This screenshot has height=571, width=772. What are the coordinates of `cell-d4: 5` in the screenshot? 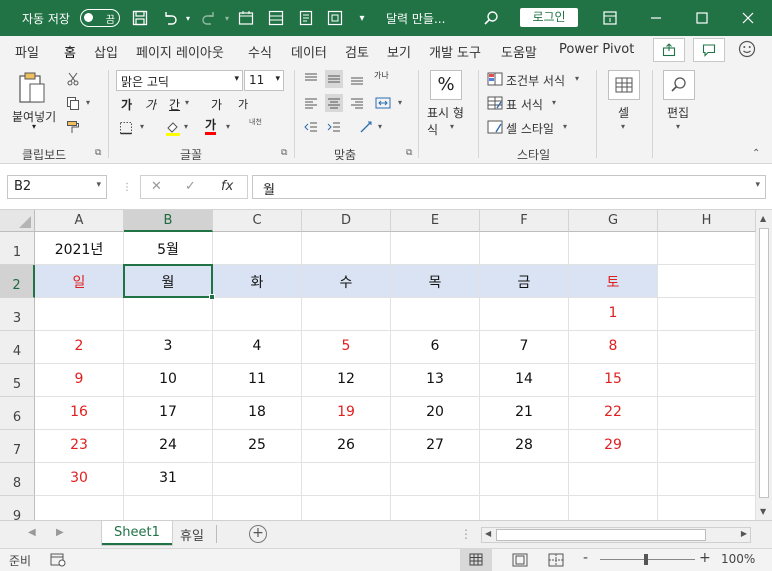 It's located at (346, 347).